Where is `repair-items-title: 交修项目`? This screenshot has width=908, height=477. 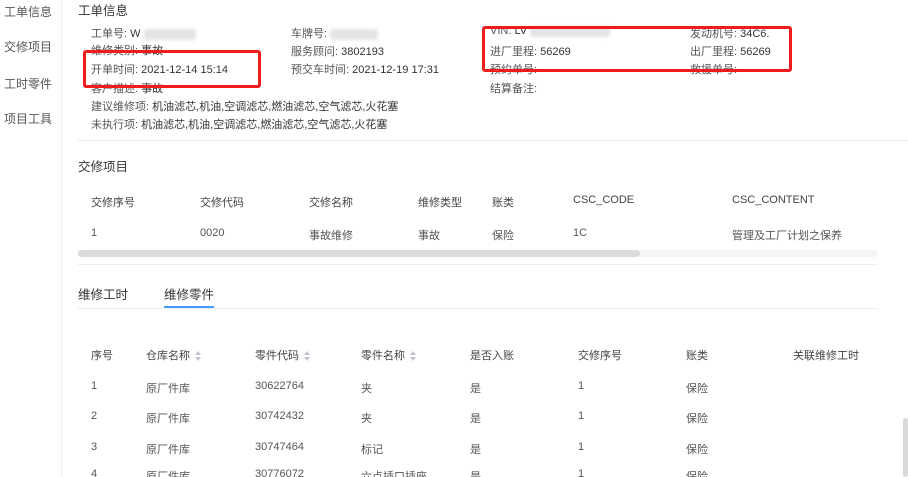
repair-items-title: 交修项目 is located at coordinates (103, 167).